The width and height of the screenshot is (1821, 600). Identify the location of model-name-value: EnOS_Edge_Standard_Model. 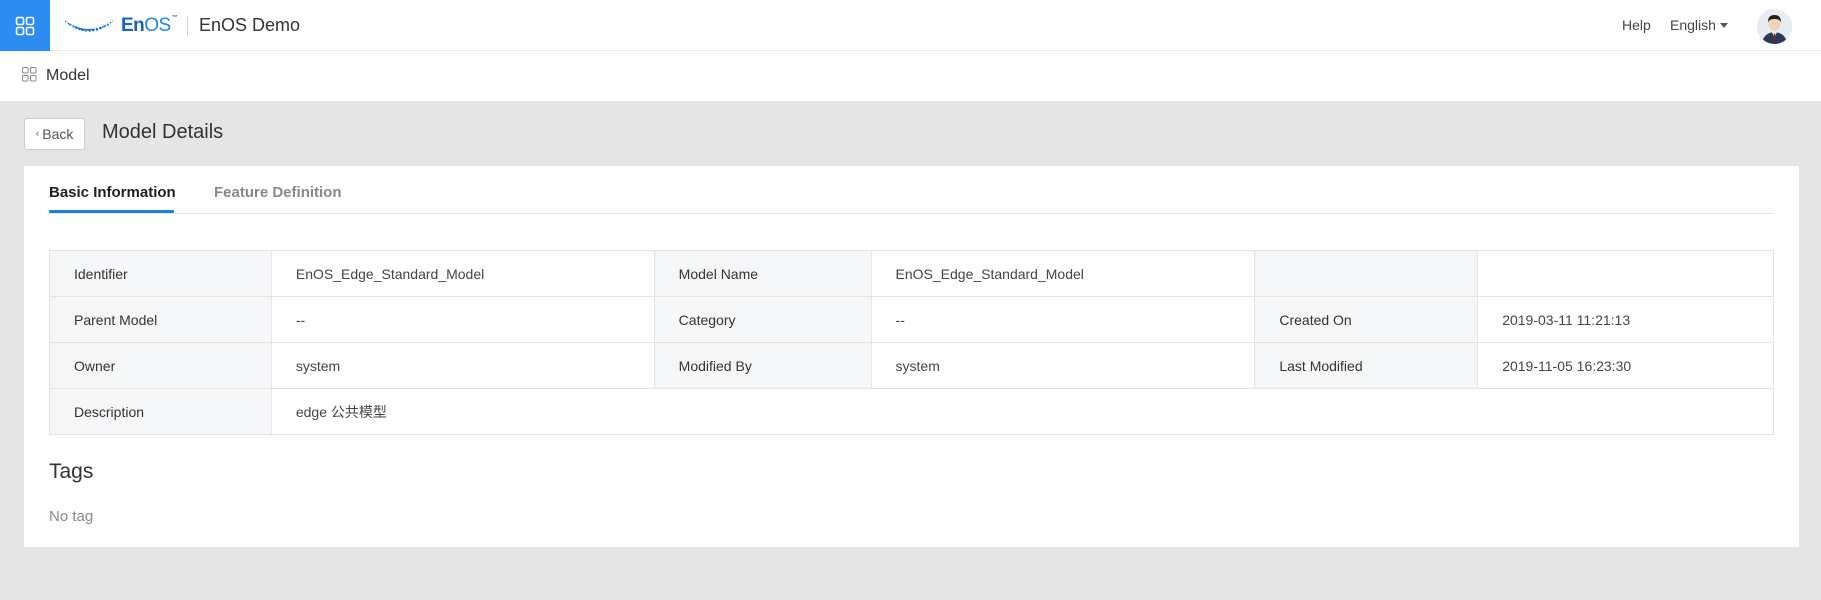
(1063, 273).